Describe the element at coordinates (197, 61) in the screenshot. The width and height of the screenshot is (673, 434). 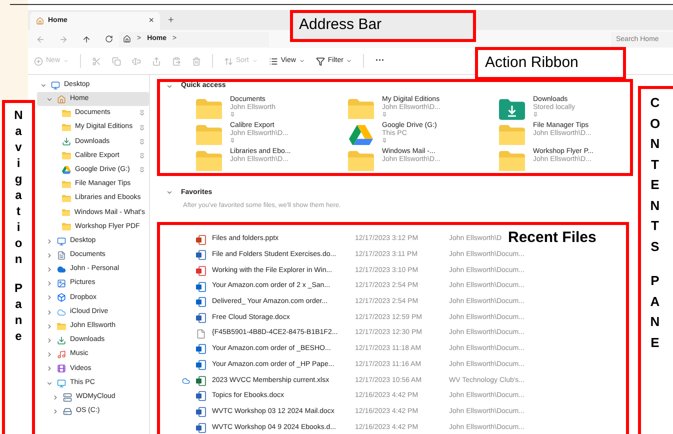
I see `trash-icon` at that location.